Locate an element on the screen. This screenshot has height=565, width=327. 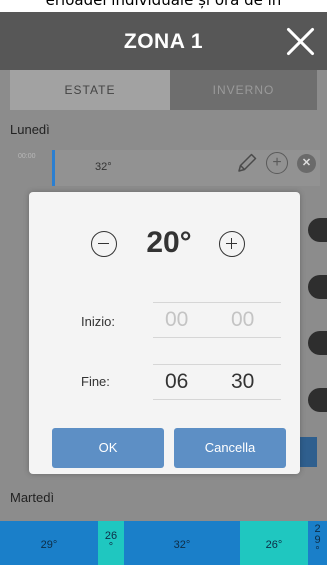
temperature-segment: 26° is located at coordinates (274, 543).